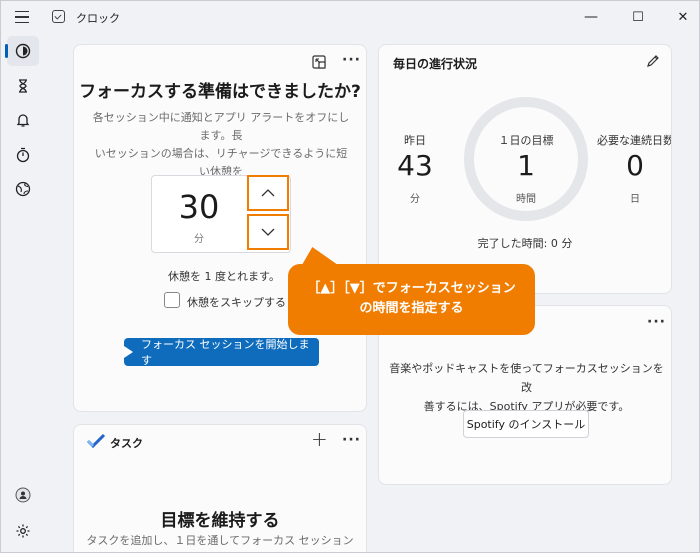 The image size is (700, 553). Describe the element at coordinates (96, 441) in the screenshot. I see `todo-check-icon` at that location.